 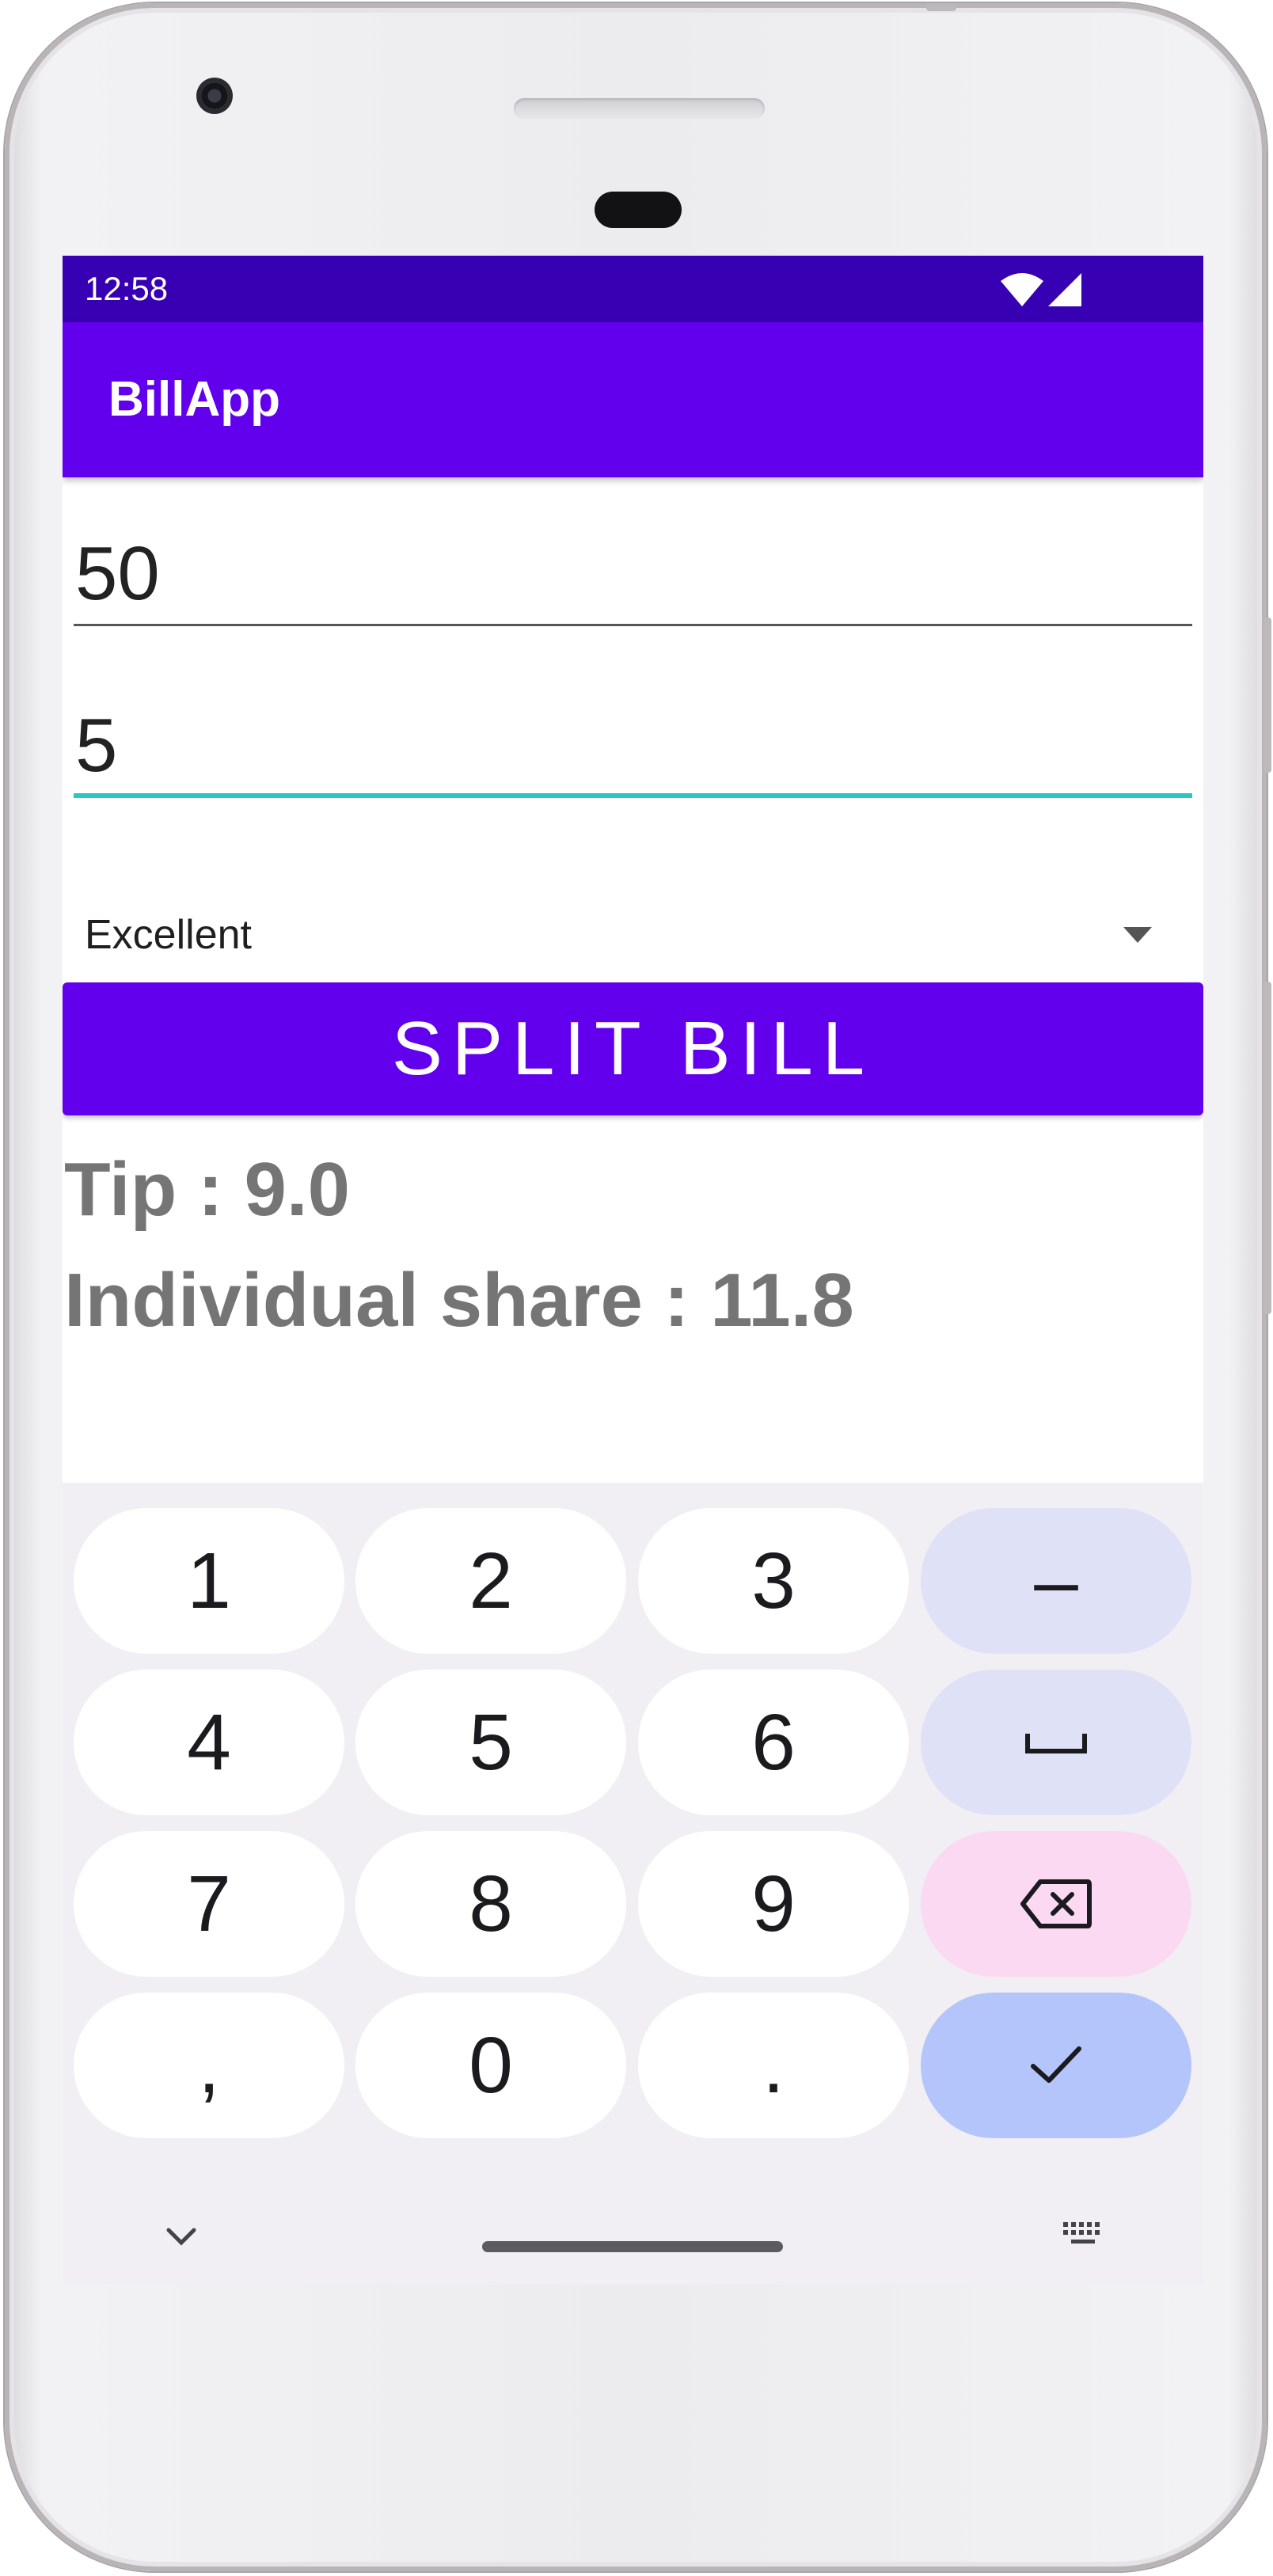 What do you see at coordinates (117, 573) in the screenshot?
I see `bill-amount-value: 50` at bounding box center [117, 573].